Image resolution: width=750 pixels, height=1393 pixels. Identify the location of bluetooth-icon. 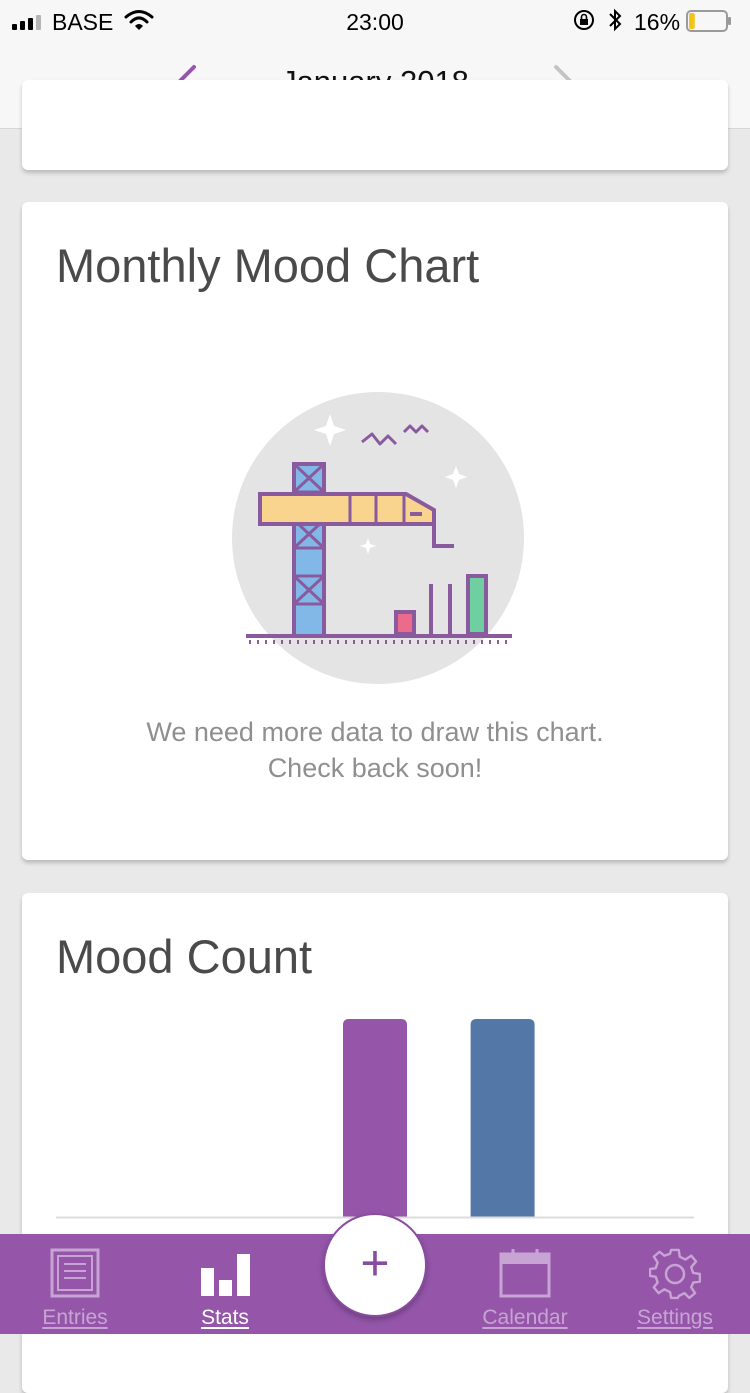
(615, 20).